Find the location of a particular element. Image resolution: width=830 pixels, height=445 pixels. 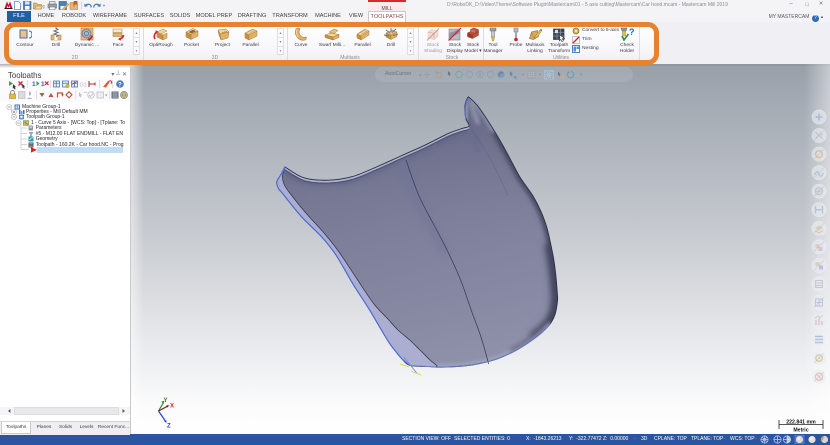

svg-text: Y is located at coordinates (166, 401).